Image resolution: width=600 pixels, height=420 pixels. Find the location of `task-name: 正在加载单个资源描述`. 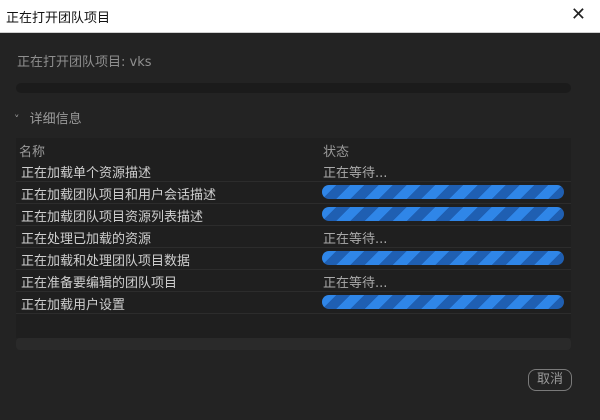

task-name: 正在加载单个资源描述 is located at coordinates (86, 173).